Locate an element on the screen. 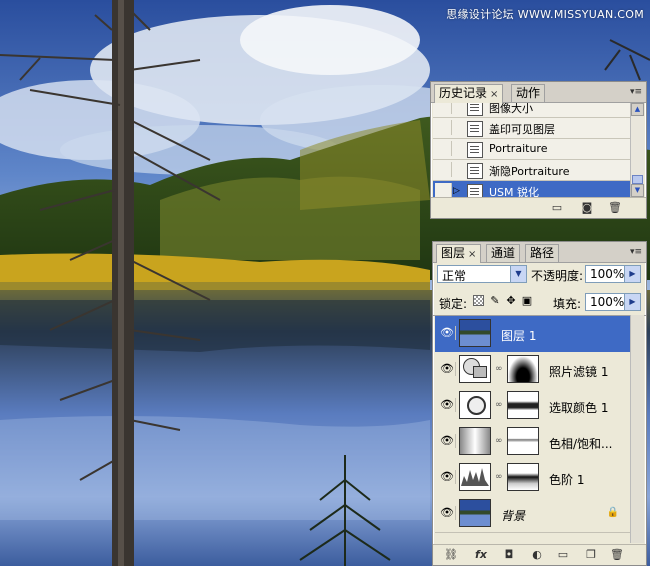 The height and width of the screenshot is (566, 650). tab-channels-label: 通道 is located at coordinates (503, 253).